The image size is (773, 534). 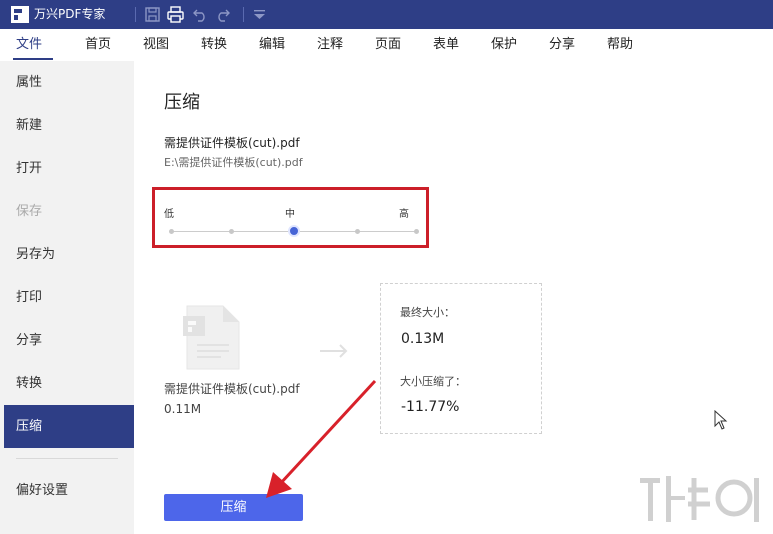 I want to click on active-menu-indicator, so click(x=33, y=59).